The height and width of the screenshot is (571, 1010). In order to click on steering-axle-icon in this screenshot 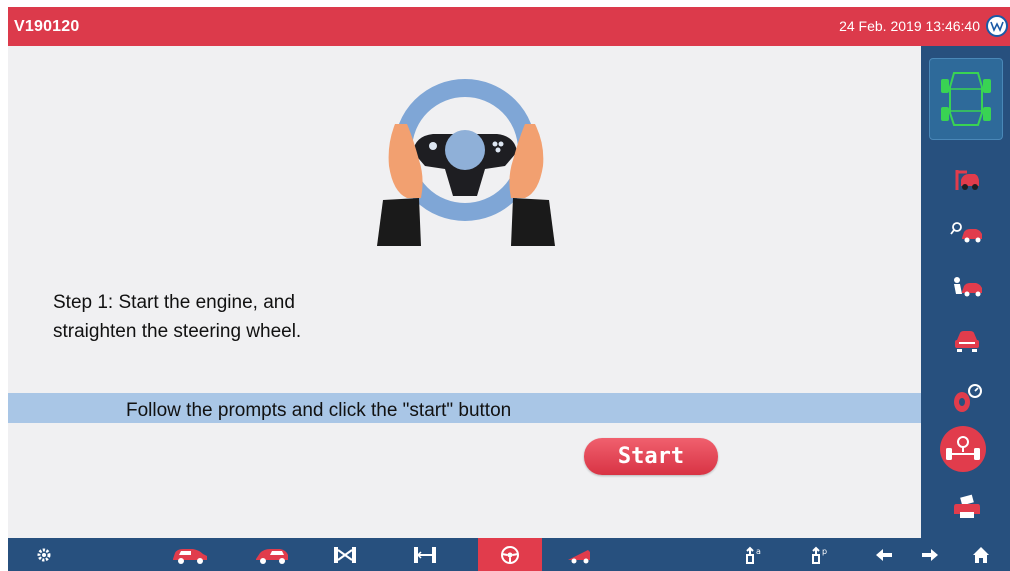, I will do `click(963, 449)`.